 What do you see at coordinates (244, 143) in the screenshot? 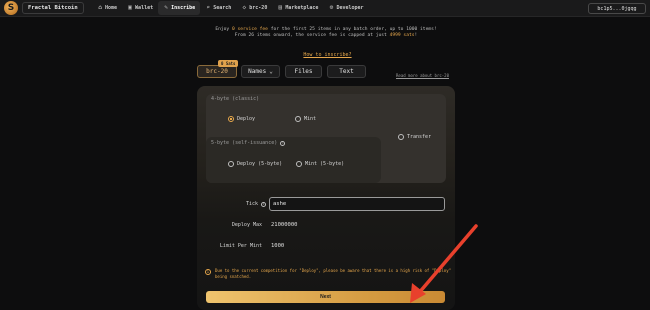
I see `five-byte-label-text: 5-byte (self-issuance)` at bounding box center [244, 143].